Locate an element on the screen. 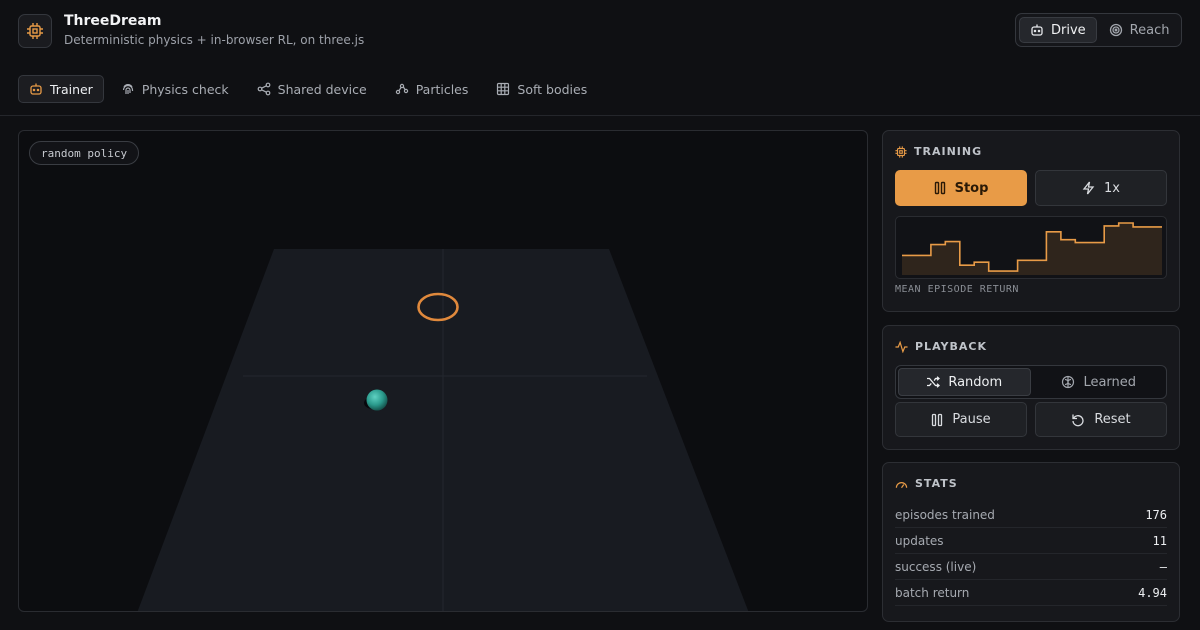 This screenshot has width=1200, height=630. gauge-icon is located at coordinates (901, 484).